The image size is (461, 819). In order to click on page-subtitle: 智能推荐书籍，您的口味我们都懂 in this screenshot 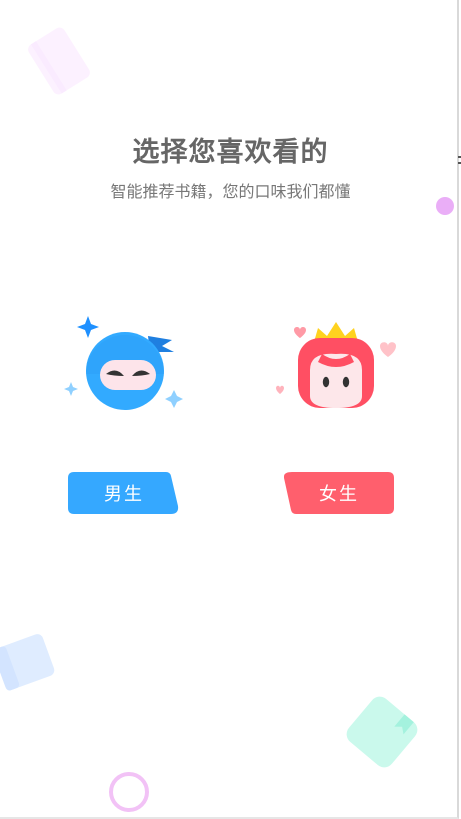, I will do `click(230, 191)`.